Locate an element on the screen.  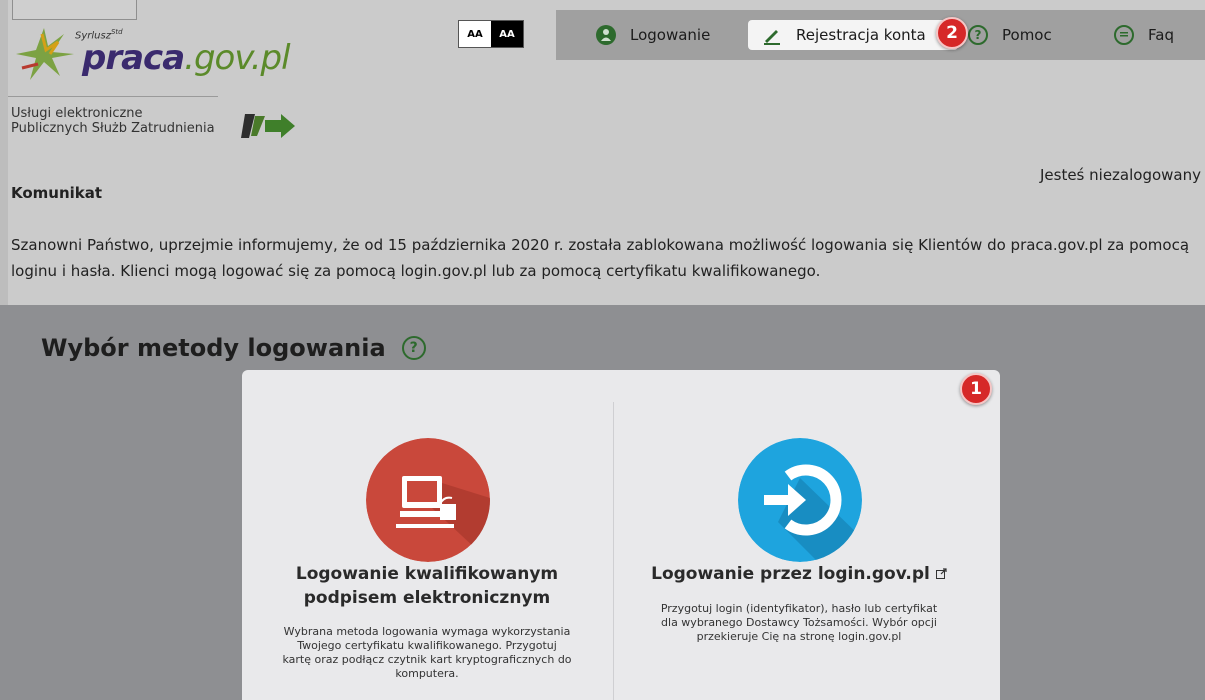
login-gov-title: Logowanie przez login.gov.pl is located at coordinates (799, 574).